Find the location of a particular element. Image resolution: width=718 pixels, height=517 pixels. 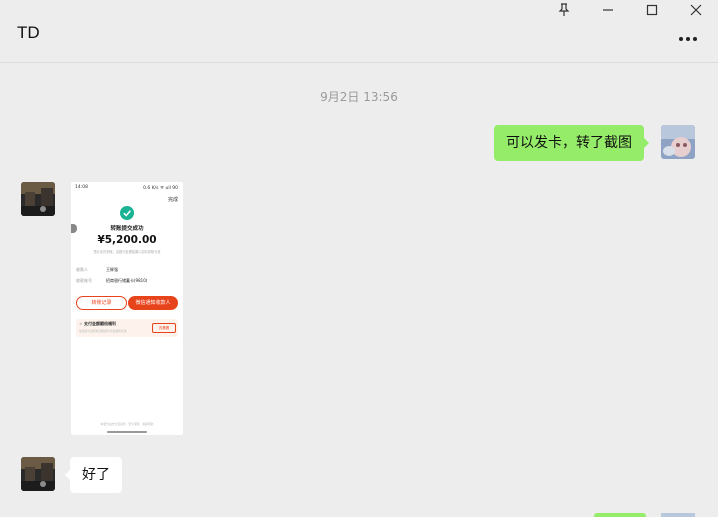

pin-button is located at coordinates (564, 10).